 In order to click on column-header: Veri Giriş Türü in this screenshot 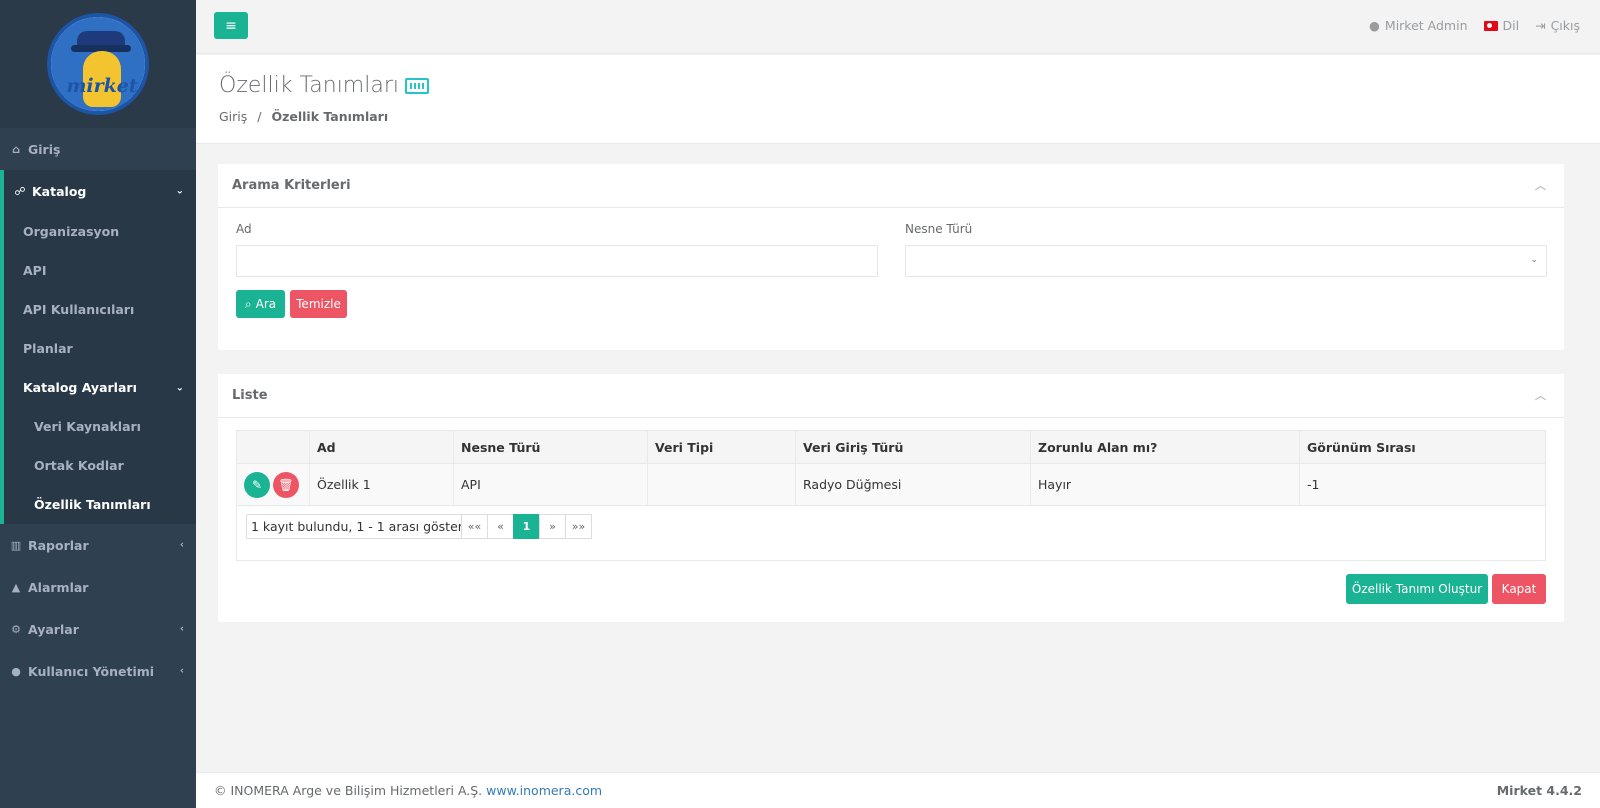, I will do `click(913, 447)`.